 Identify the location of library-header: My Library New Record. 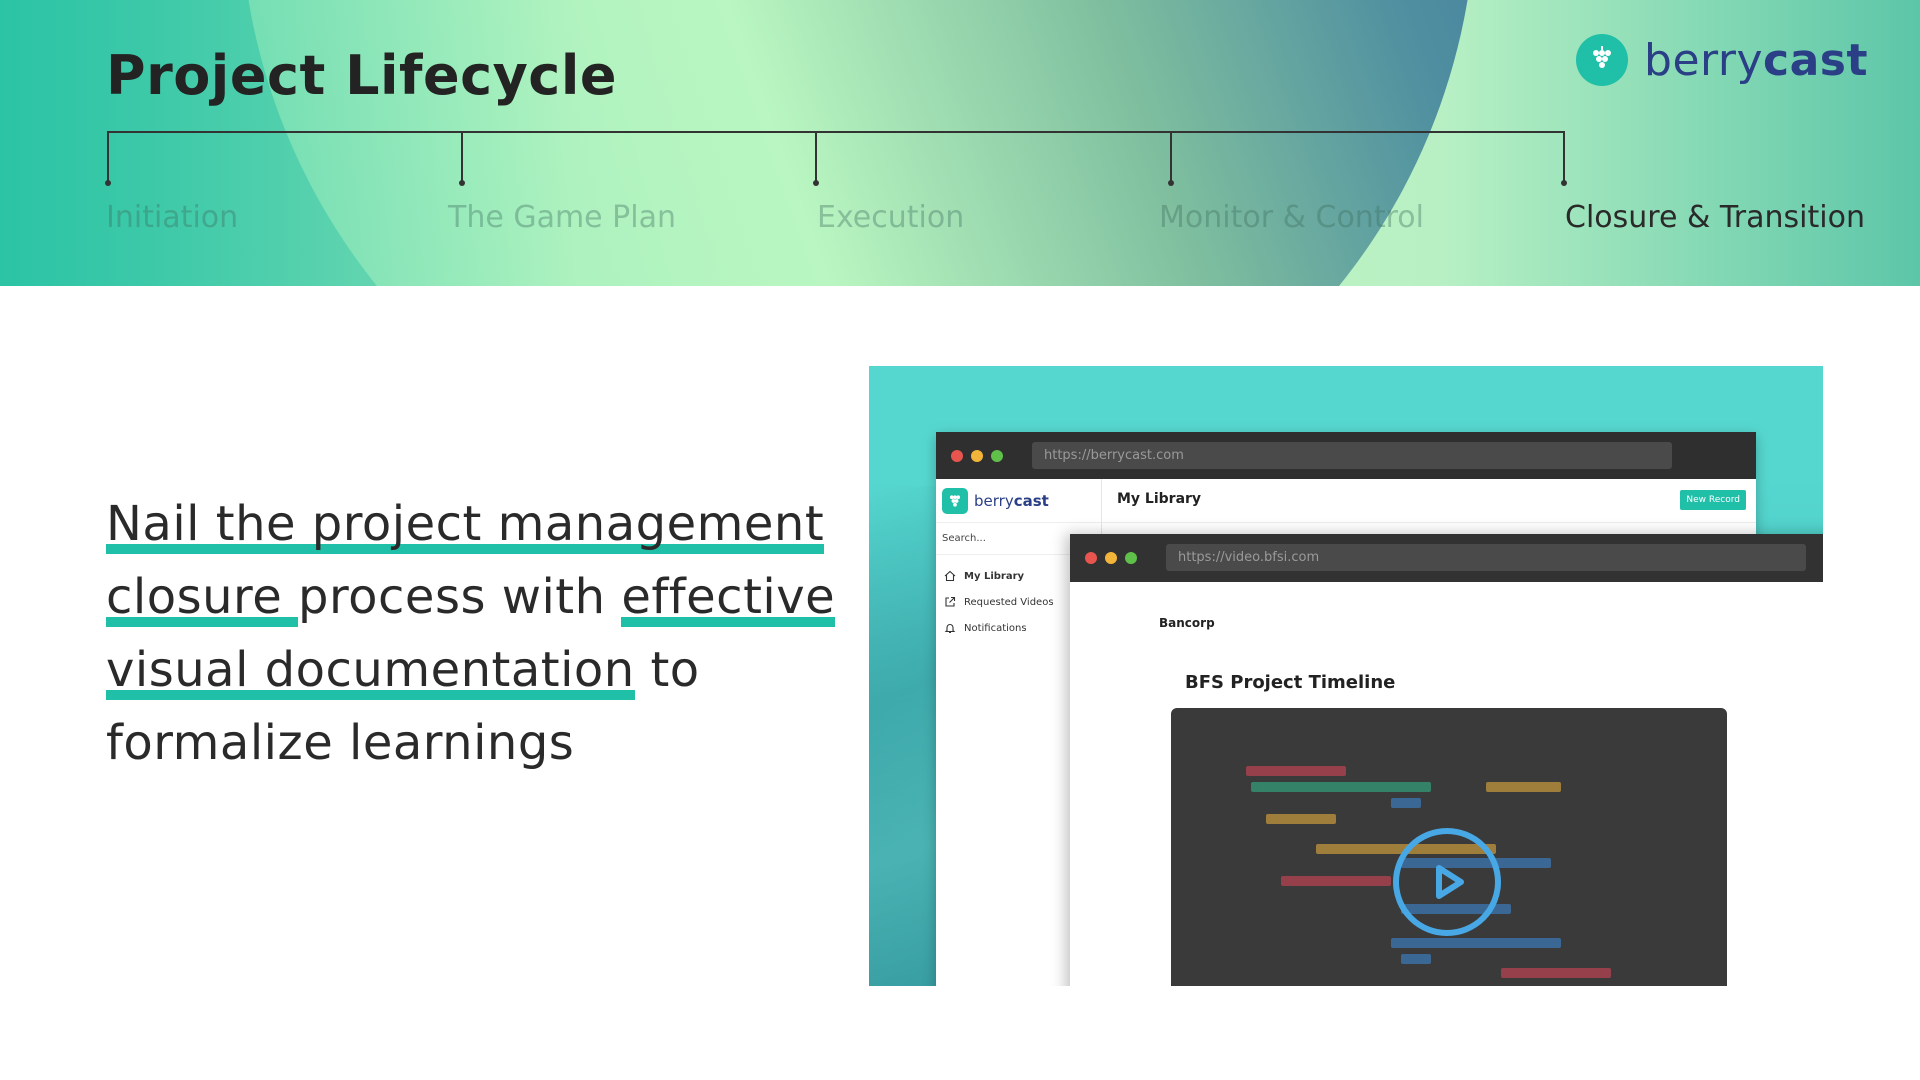
(1429, 501).